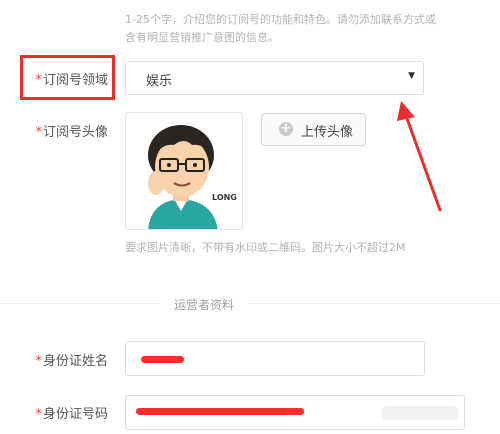 The image size is (500, 434). Describe the element at coordinates (183, 177) in the screenshot. I see `avatar-cartoon-image` at that location.